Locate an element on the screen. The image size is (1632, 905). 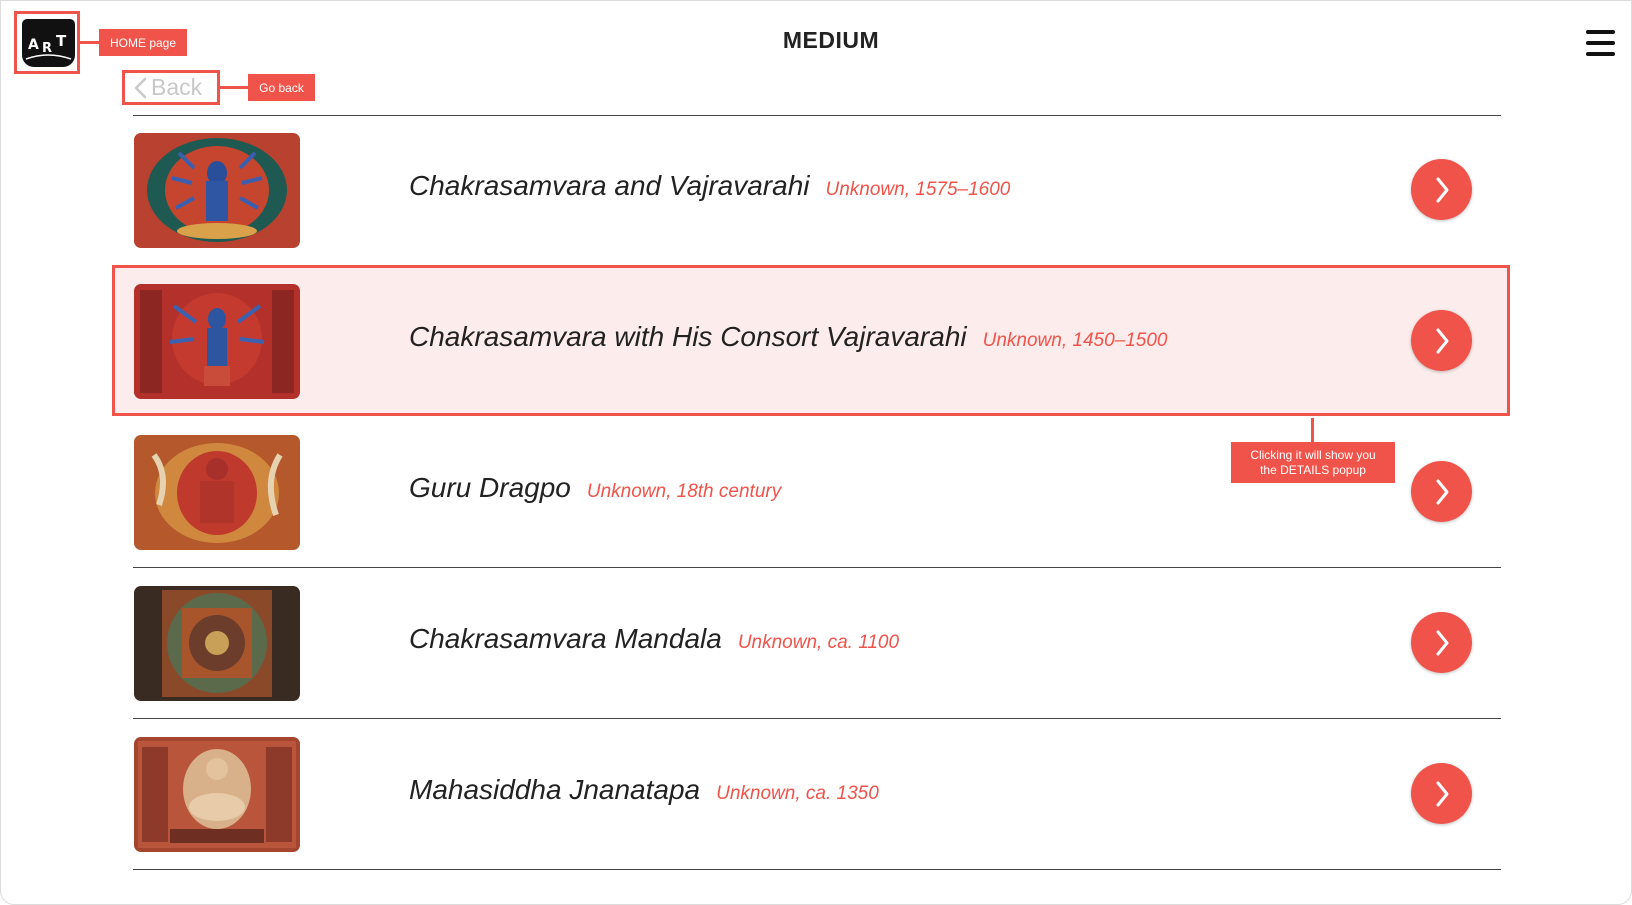
artwork-meta: Unknown, ca. 1100 is located at coordinates (818, 642).